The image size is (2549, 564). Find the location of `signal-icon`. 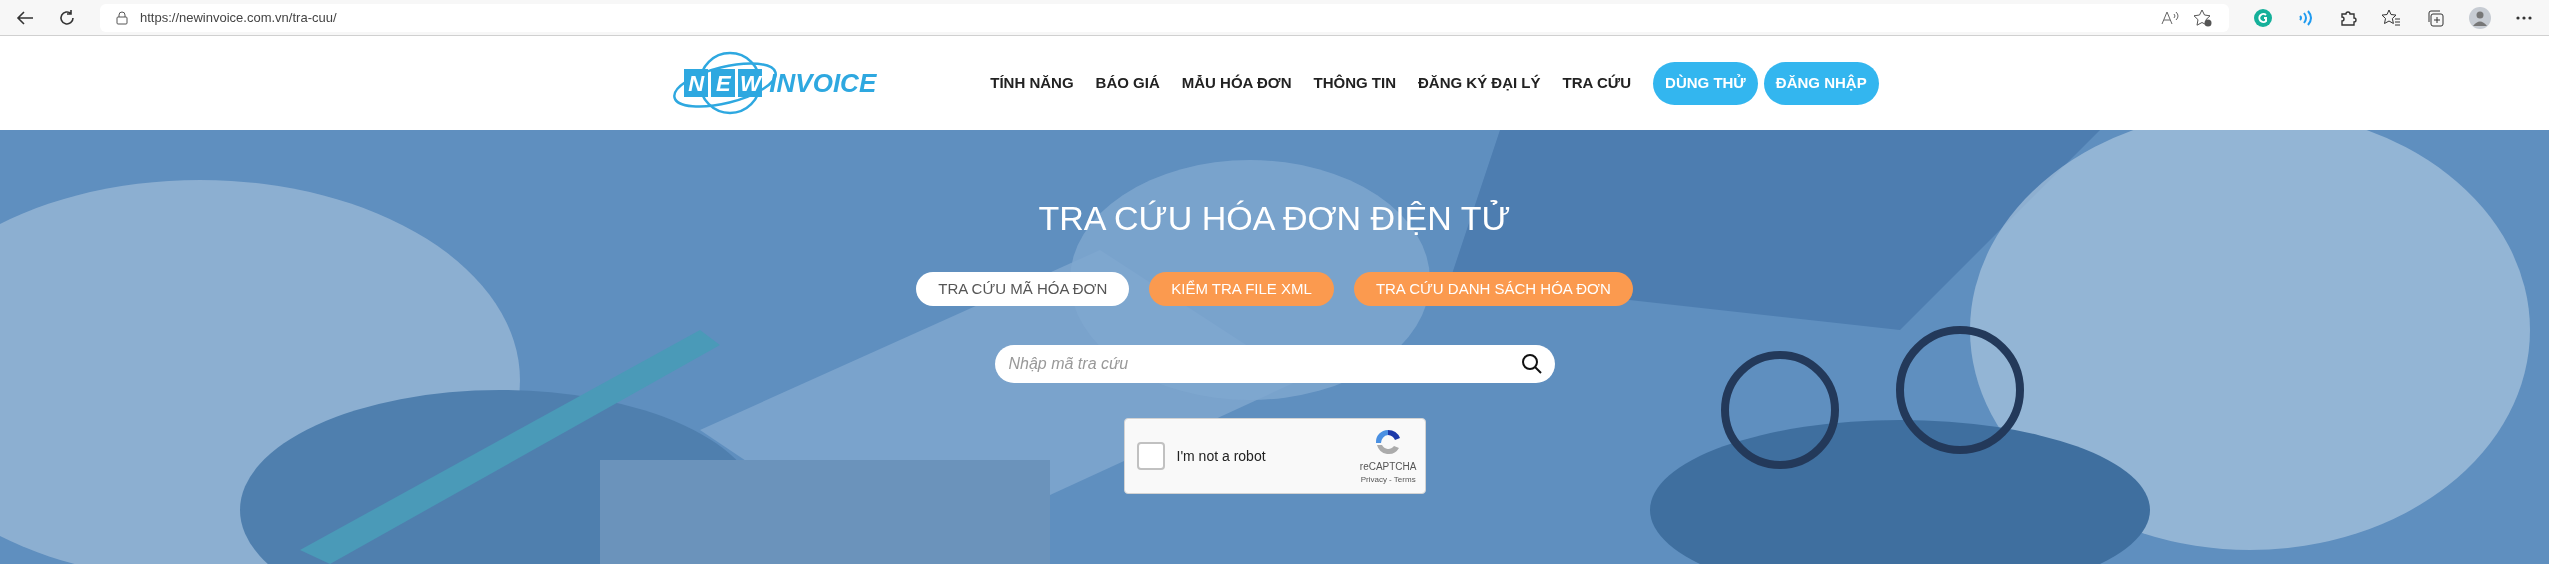

signal-icon is located at coordinates (2306, 17).